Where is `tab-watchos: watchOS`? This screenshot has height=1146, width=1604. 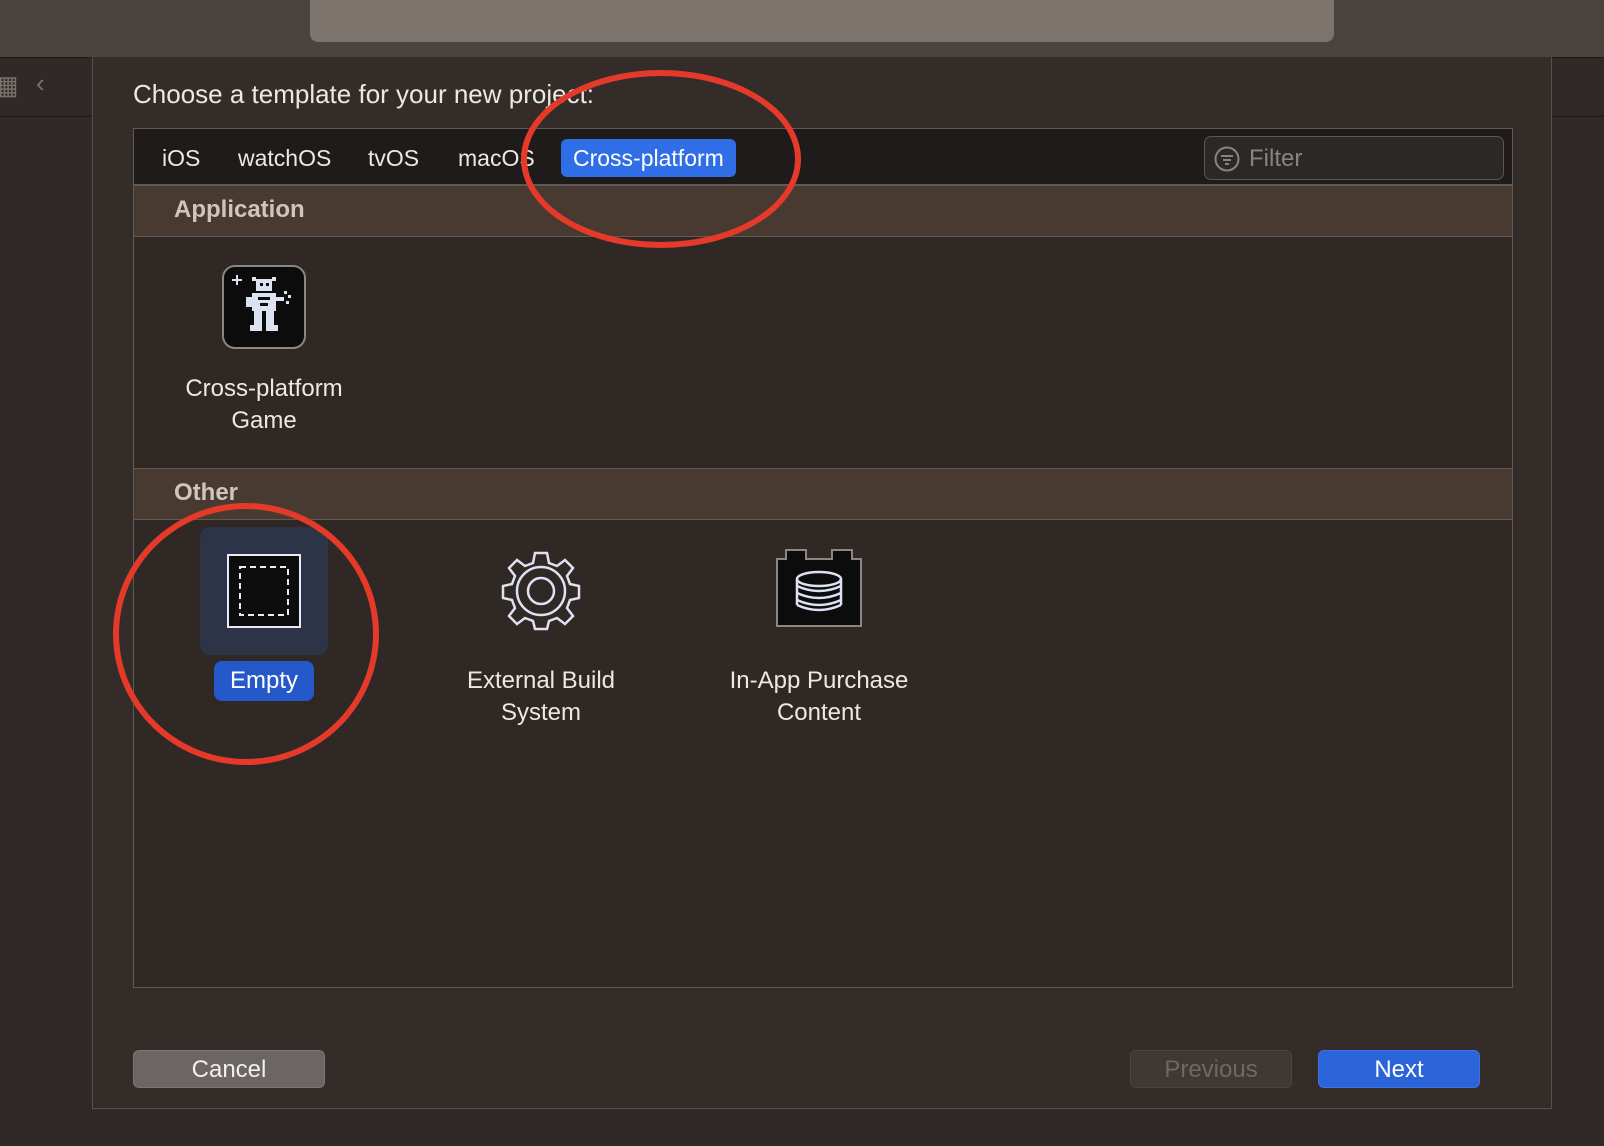
tab-watchos: watchOS is located at coordinates (284, 158).